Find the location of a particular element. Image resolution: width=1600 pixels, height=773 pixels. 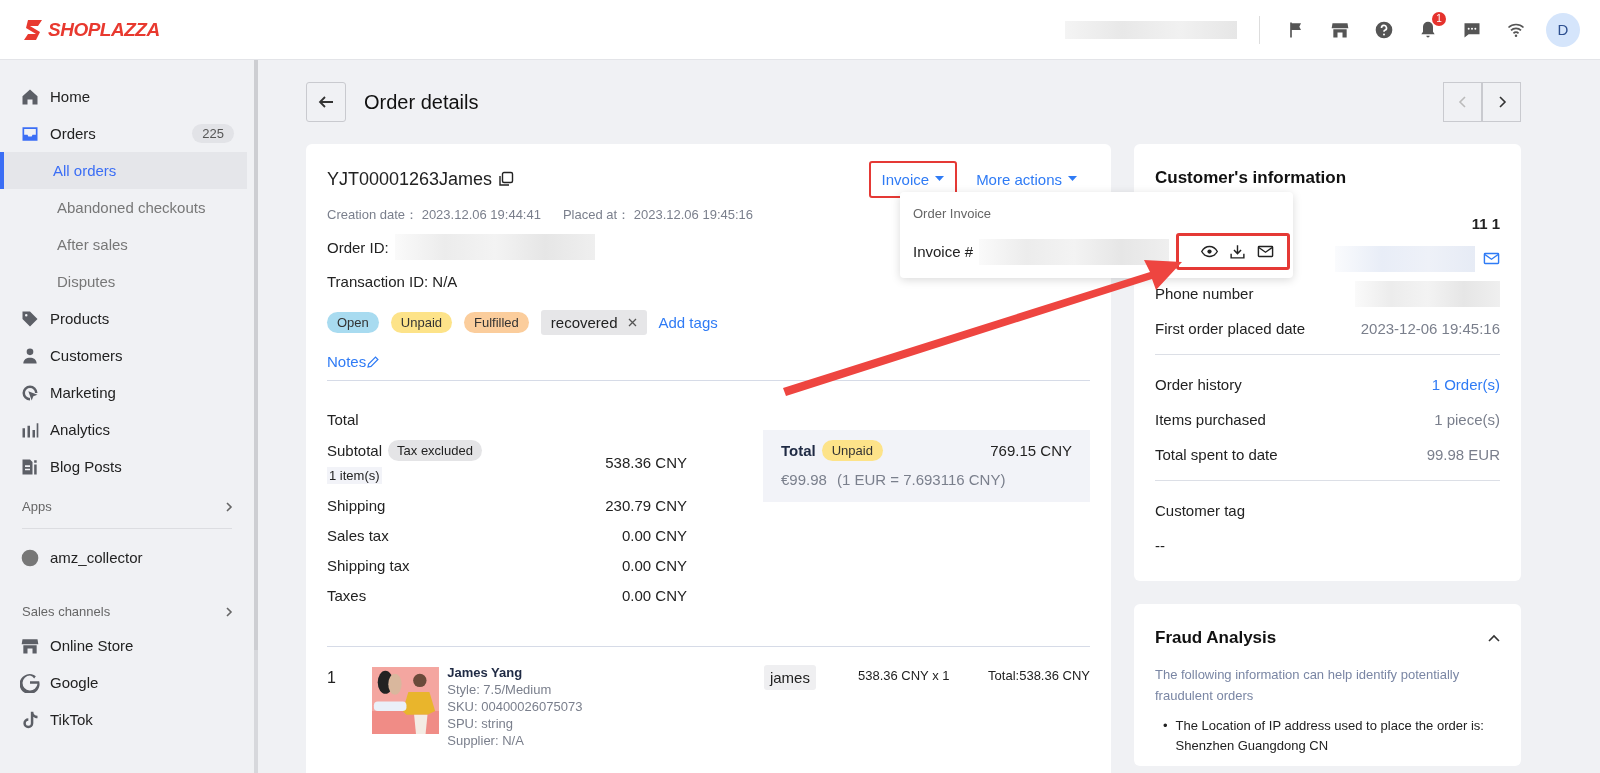

user-avatar: D is located at coordinates (1563, 29).